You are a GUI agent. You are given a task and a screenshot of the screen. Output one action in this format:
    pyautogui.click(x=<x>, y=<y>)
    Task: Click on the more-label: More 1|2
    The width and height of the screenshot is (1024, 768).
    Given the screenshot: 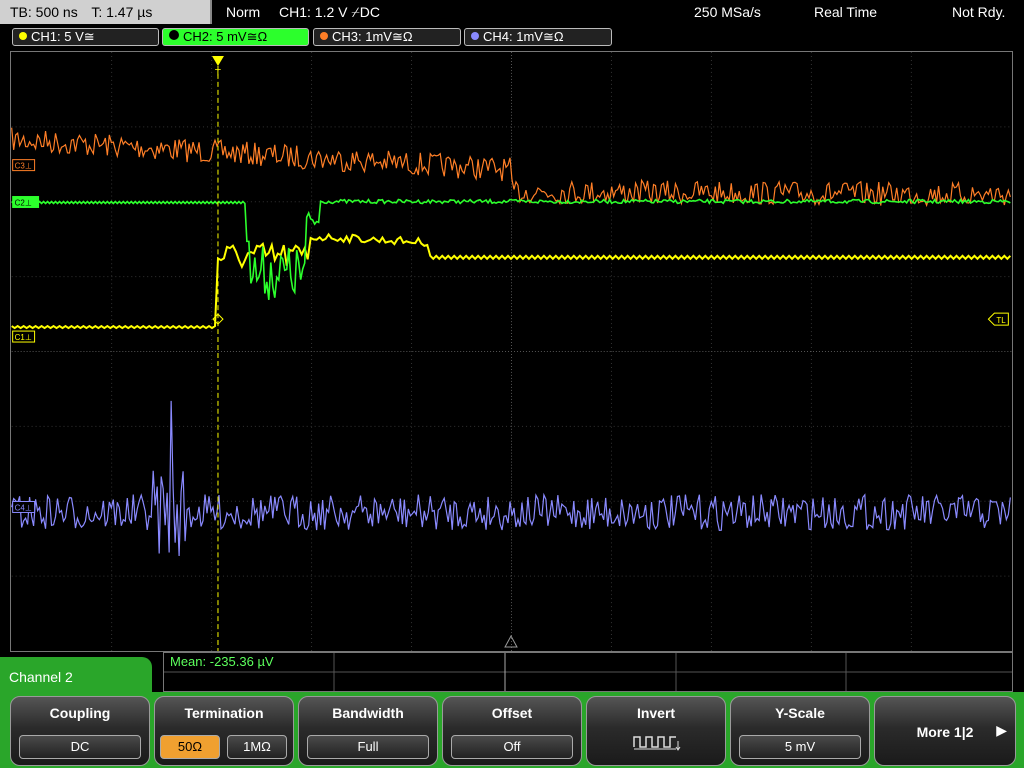 What is the action you would take?
    pyautogui.click(x=945, y=732)
    